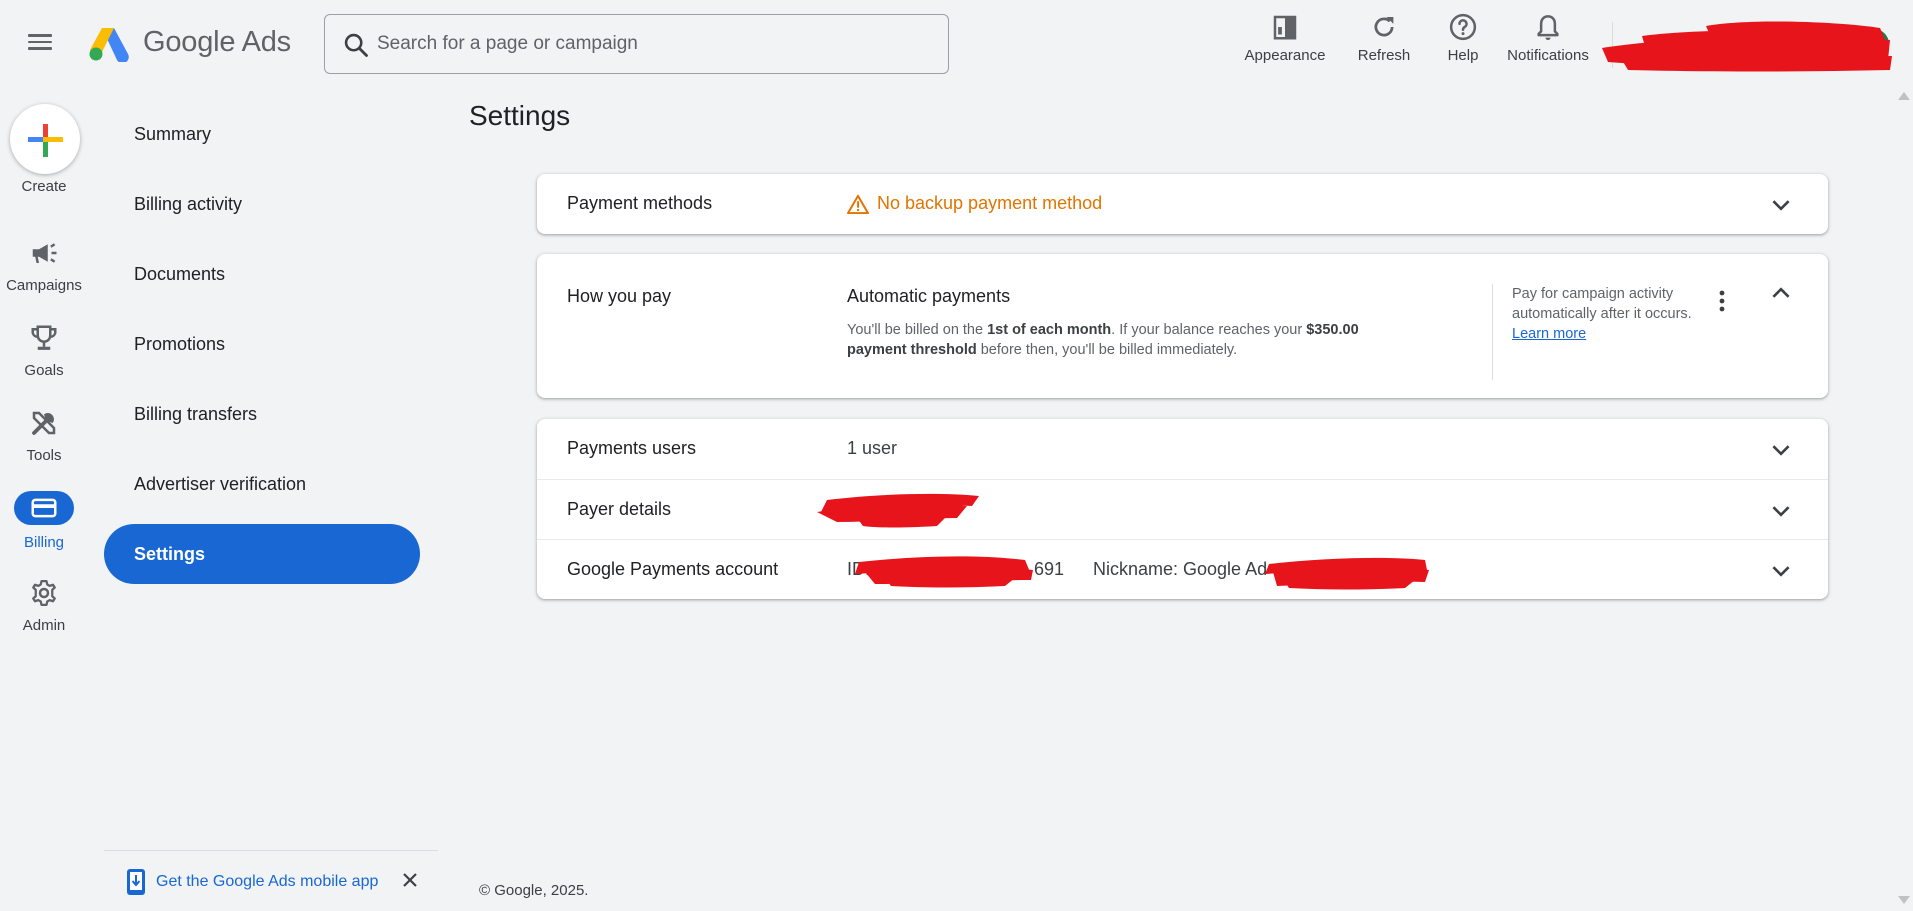  I want to click on rail-item-admin: Admin, so click(44, 606).